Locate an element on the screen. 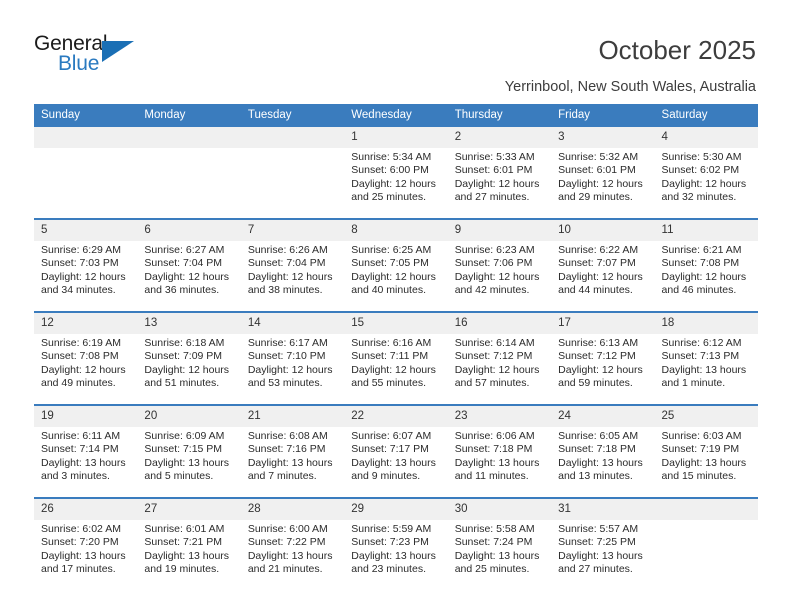 This screenshot has width=792, height=612. daylight-text-line2: and 57 minutes. is located at coordinates (492, 382).